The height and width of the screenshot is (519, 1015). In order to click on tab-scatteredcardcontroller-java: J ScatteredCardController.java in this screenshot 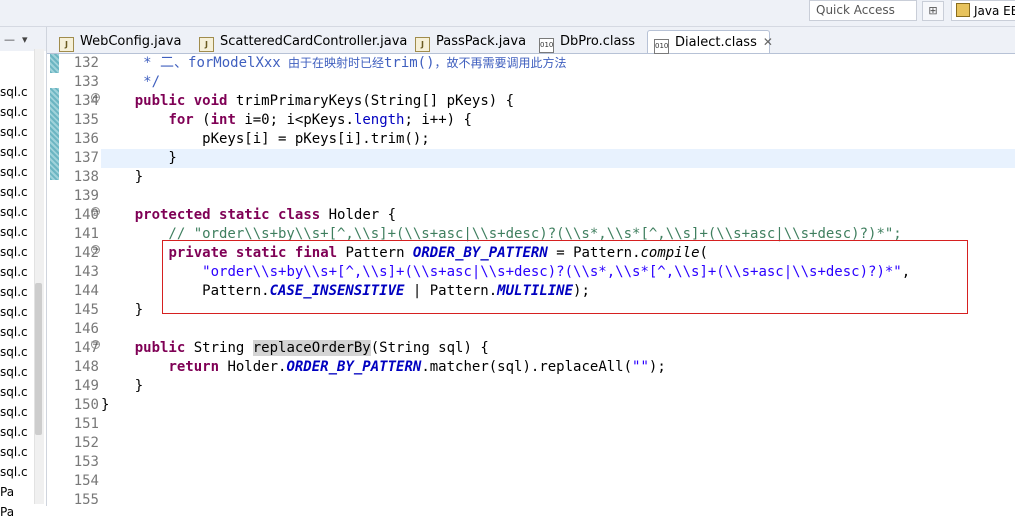, I will do `click(300, 41)`.